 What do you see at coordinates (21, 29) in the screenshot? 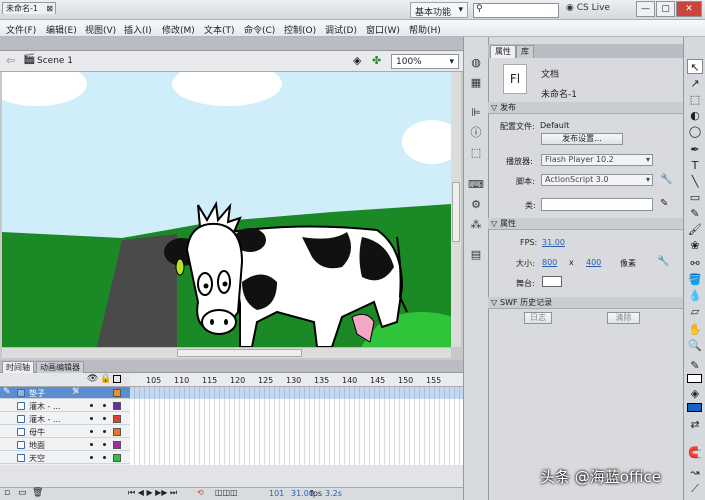
I see `menu-file: 文件(F)` at bounding box center [21, 29].